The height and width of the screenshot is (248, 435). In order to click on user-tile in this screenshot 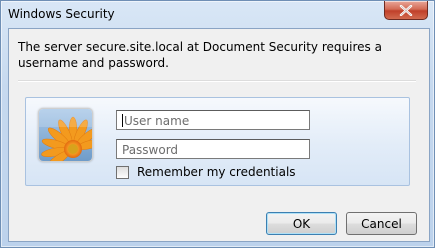, I will do `click(65, 135)`.